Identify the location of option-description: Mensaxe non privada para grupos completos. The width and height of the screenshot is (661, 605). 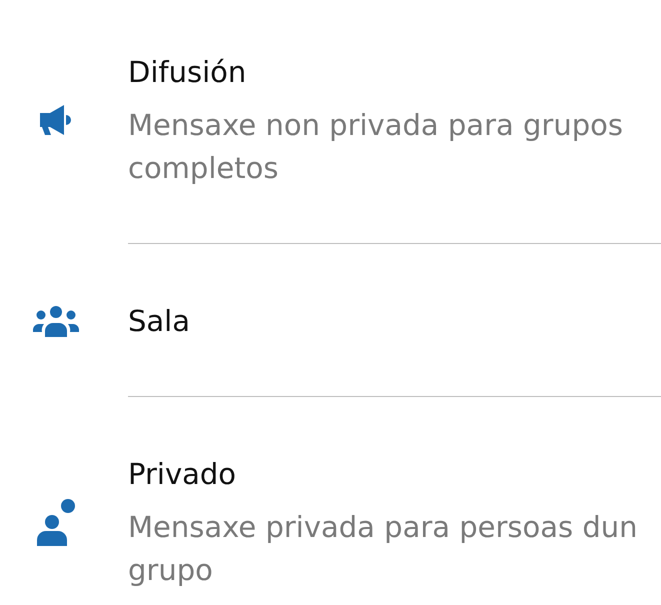
(376, 147).